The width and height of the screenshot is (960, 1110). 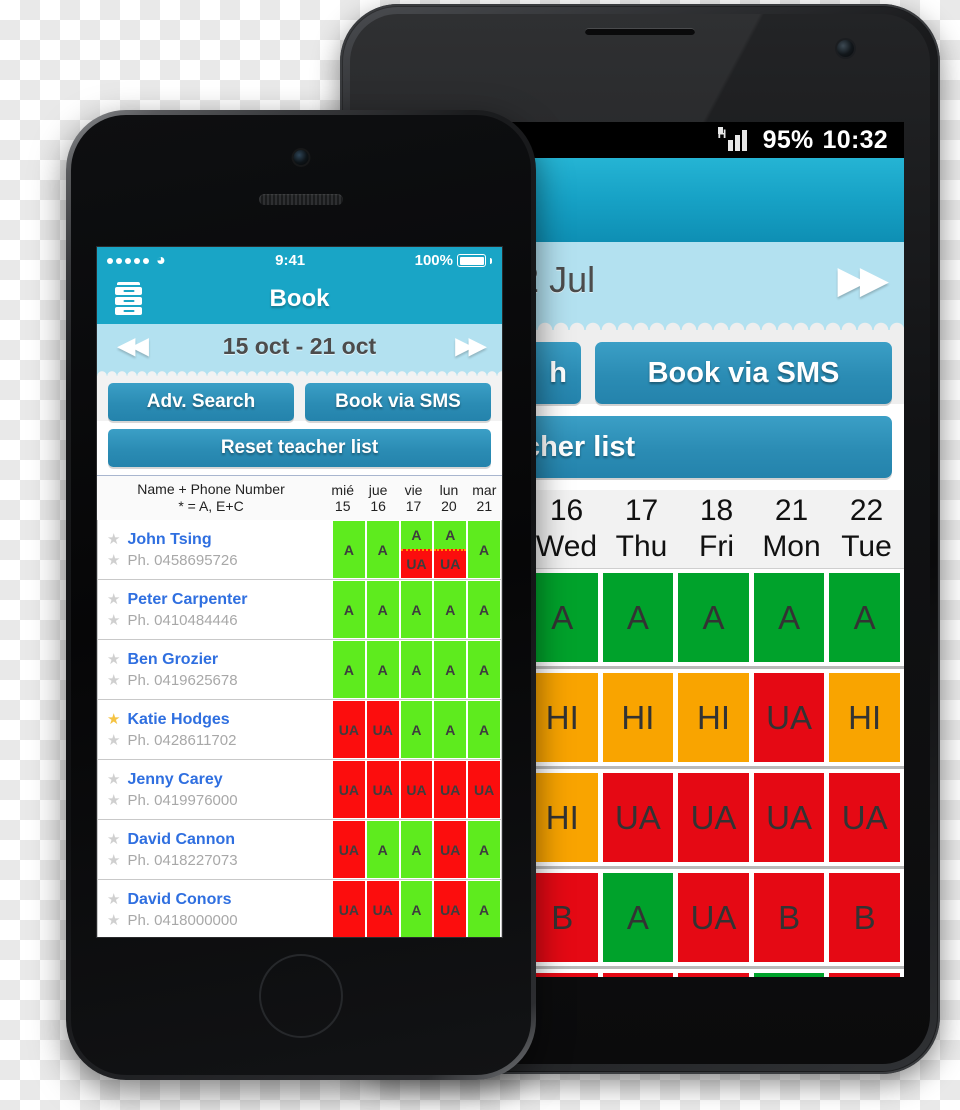 I want to click on teacher-name: John Tsing, so click(x=169, y=540).